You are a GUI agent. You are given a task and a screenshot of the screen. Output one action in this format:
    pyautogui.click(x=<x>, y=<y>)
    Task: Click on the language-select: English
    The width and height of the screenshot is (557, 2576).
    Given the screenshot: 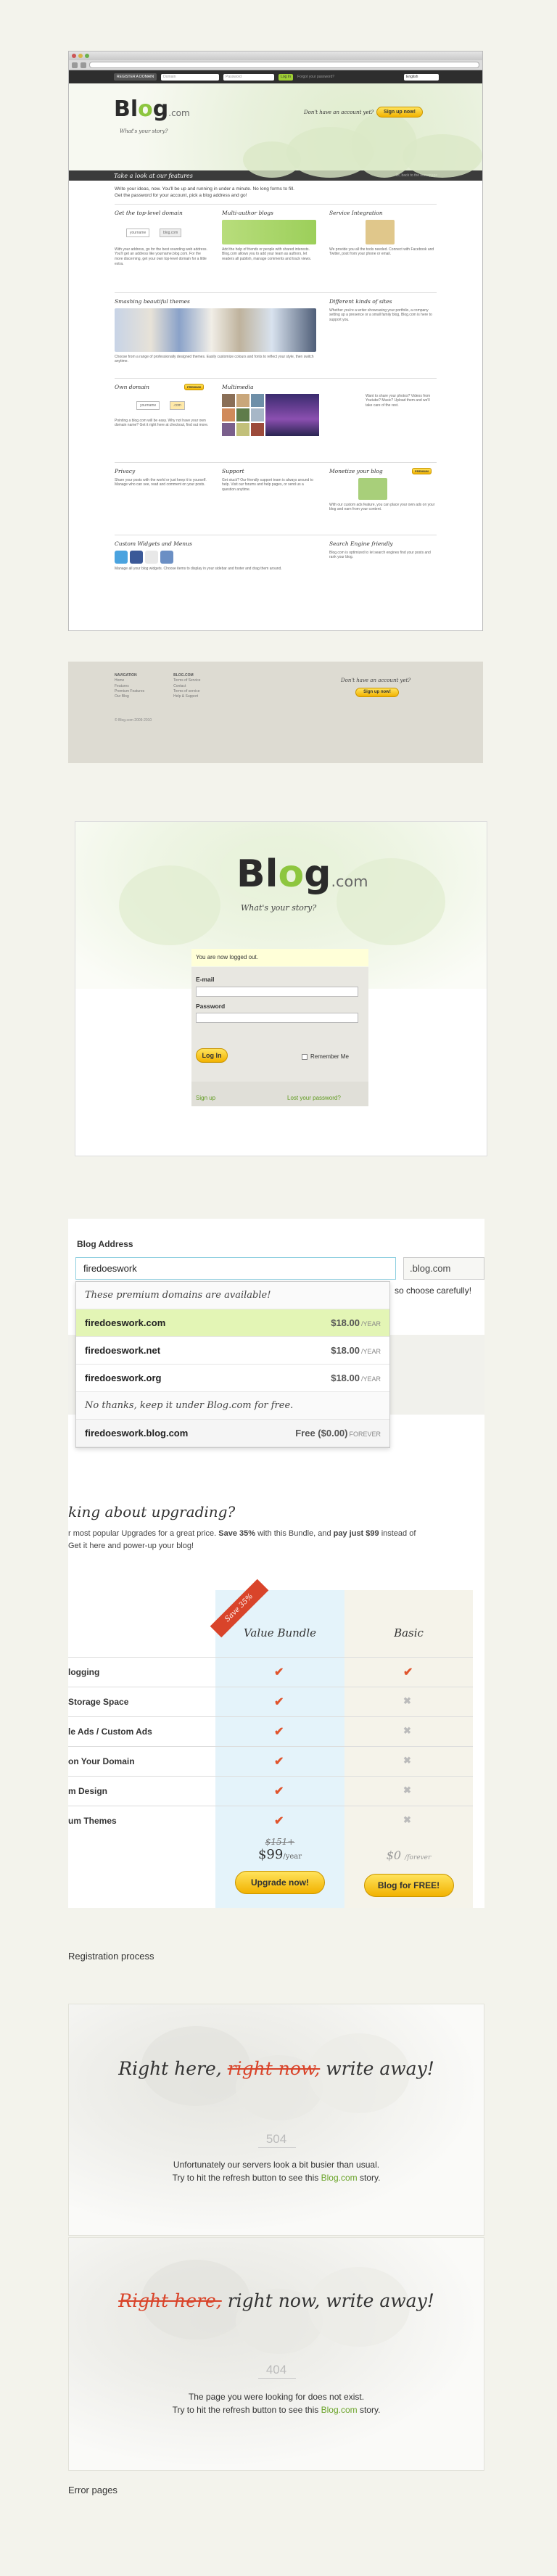 What is the action you would take?
    pyautogui.click(x=421, y=77)
    